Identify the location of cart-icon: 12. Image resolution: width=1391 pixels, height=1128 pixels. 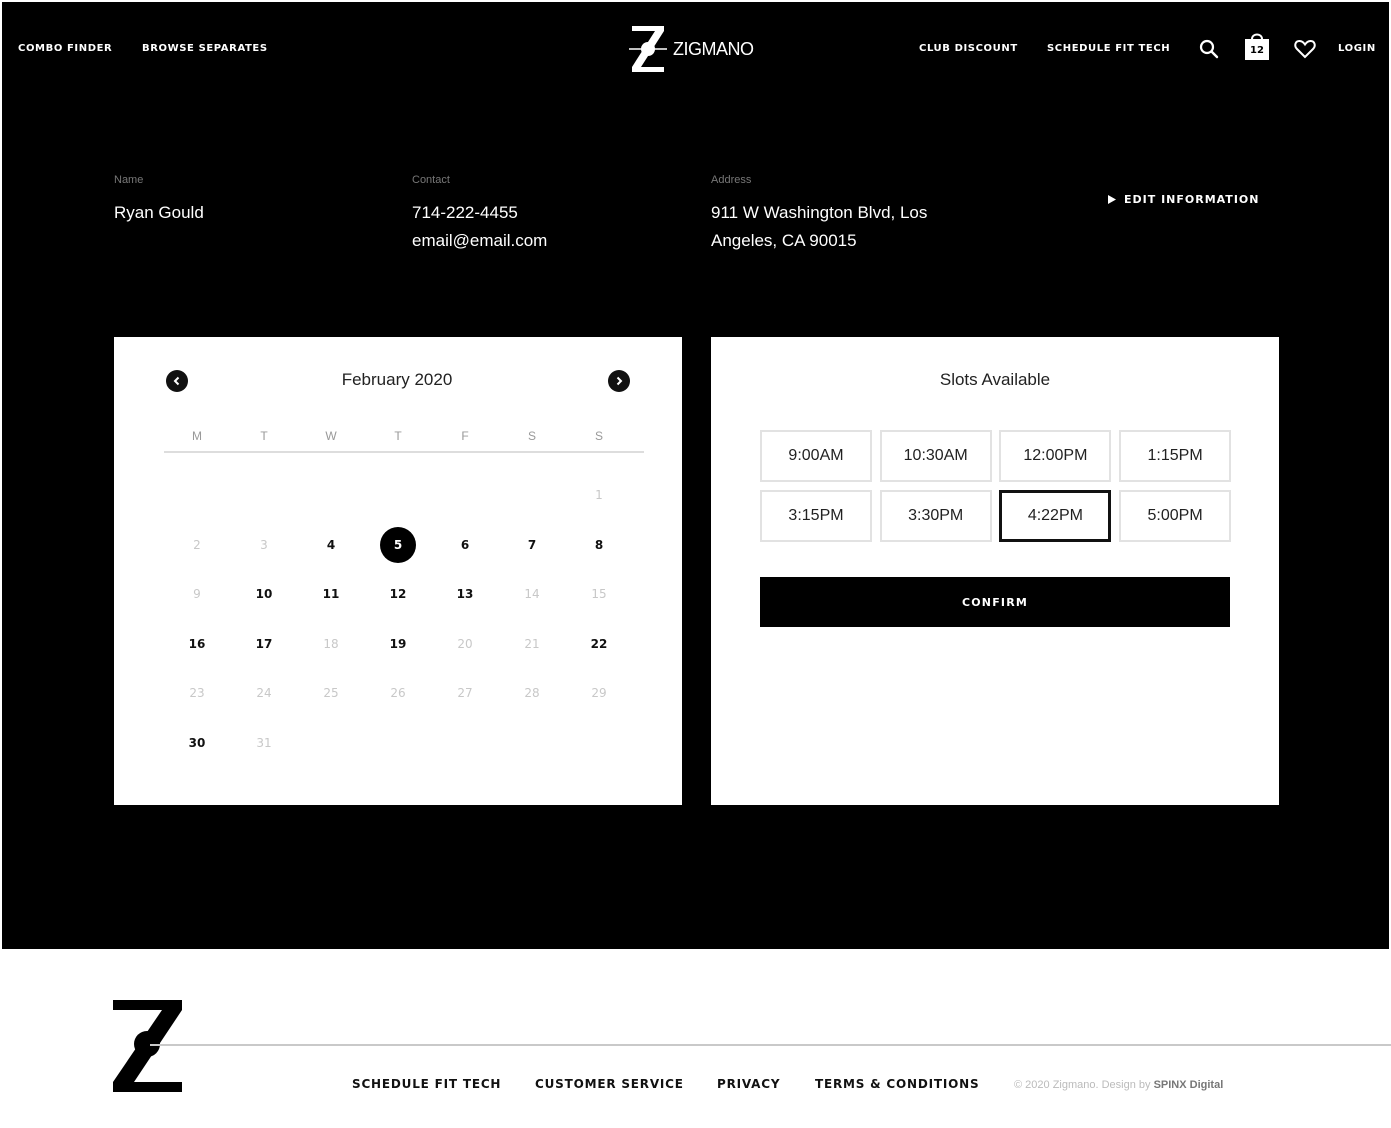
(1257, 46).